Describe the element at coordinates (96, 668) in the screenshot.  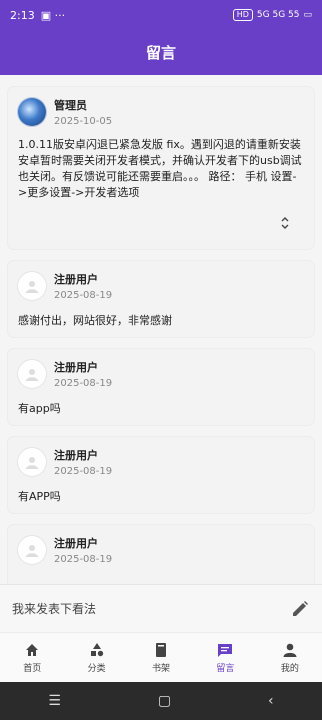
I see `tab-label: 分类` at that location.